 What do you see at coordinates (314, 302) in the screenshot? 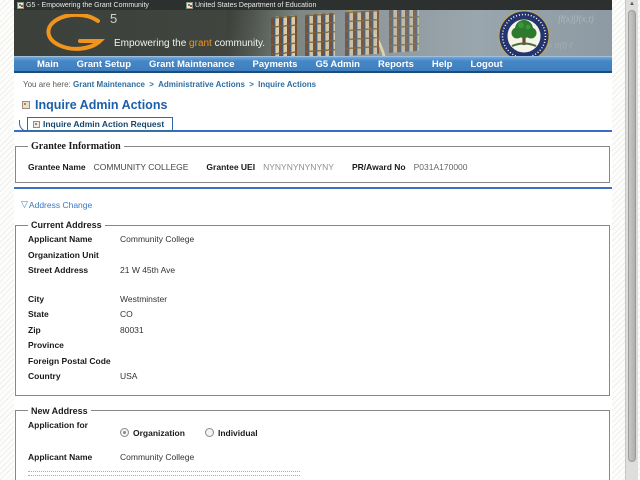
I see `field-row: City Westminster` at bounding box center [314, 302].